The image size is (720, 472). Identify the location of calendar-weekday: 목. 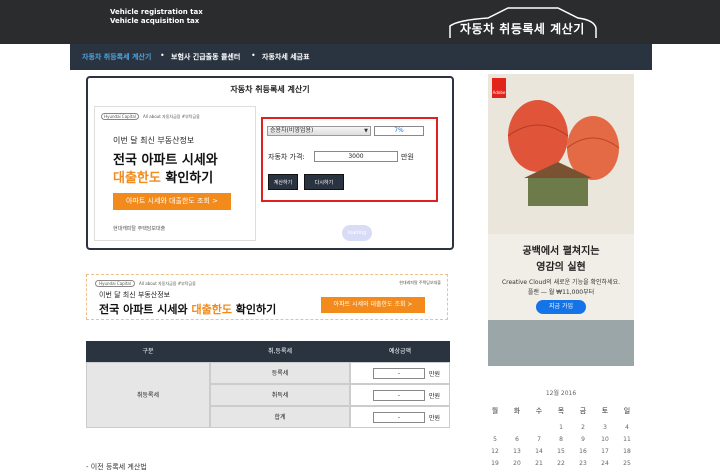
(561, 411).